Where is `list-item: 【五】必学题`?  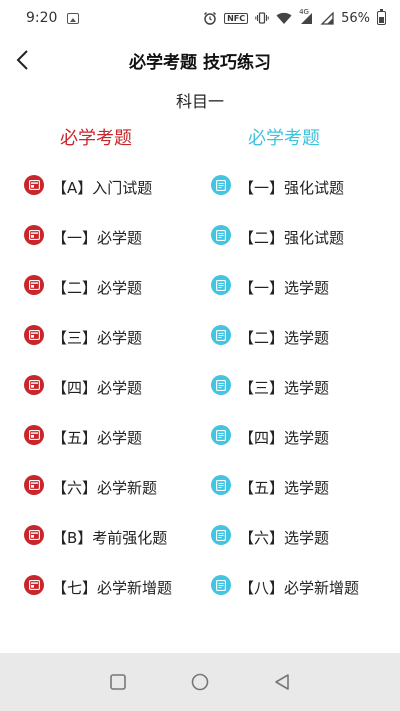 list-item: 【五】必学题 is located at coordinates (124, 438).